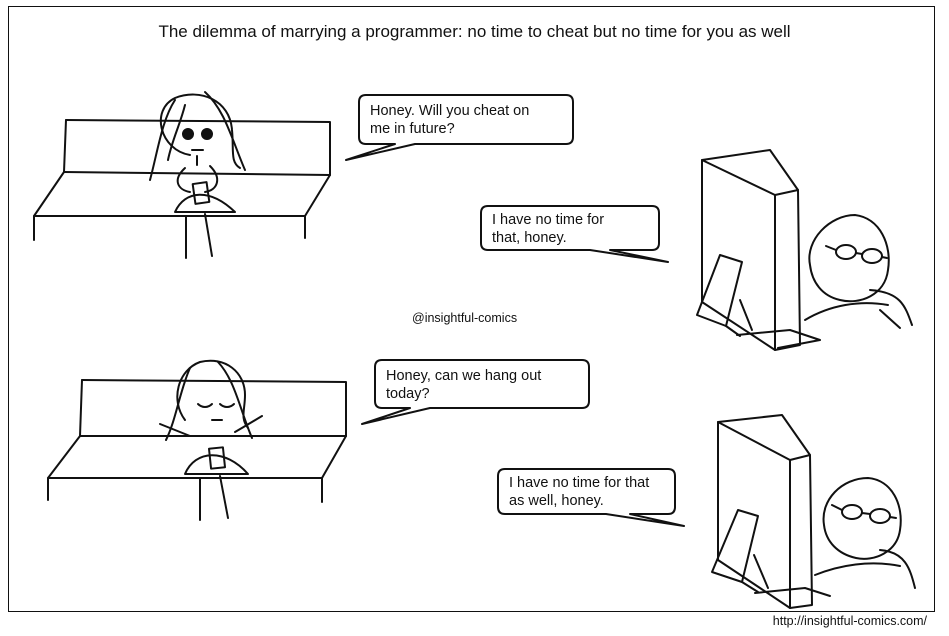 The height and width of the screenshot is (636, 949). I want to click on computer-bottom, so click(771, 511).